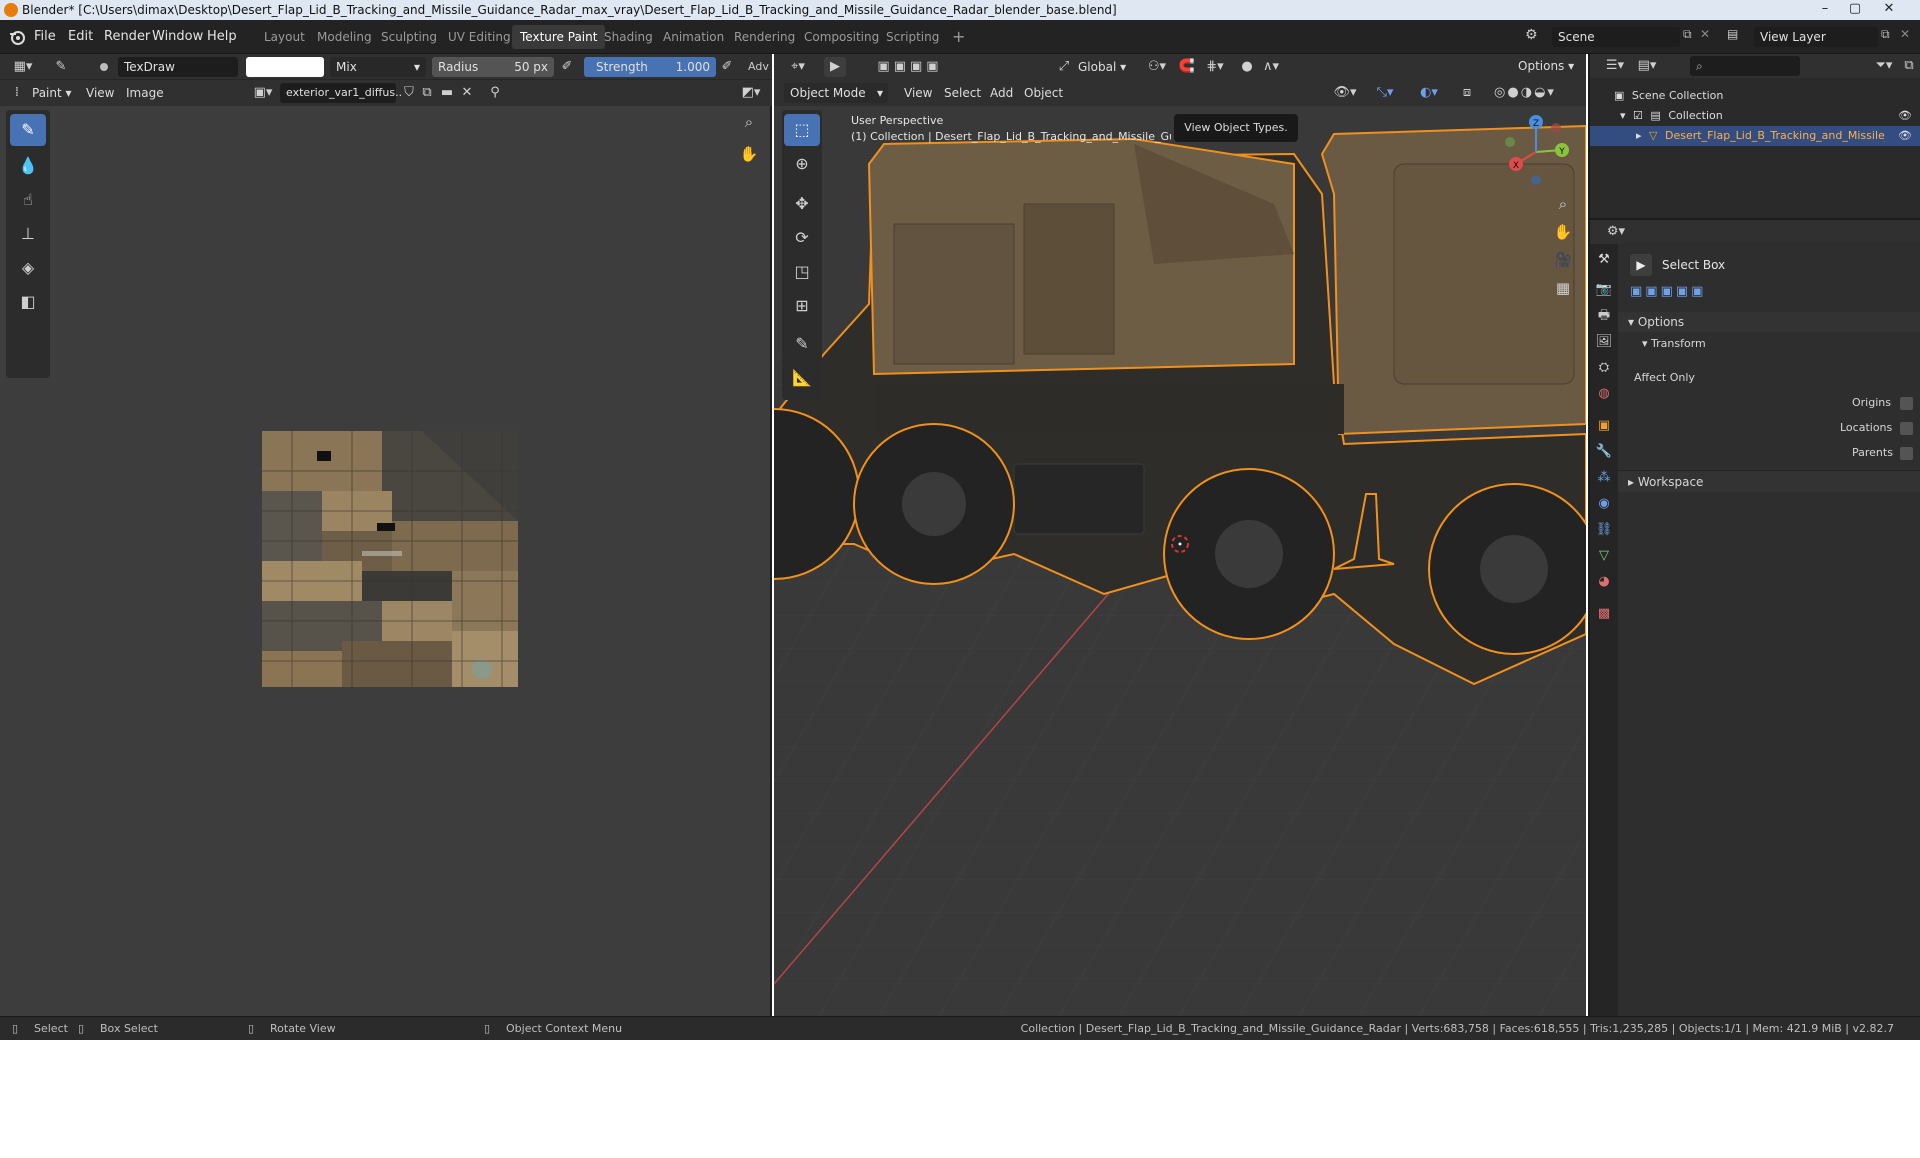 The height and width of the screenshot is (1158, 1920). I want to click on texture-image, so click(390, 559).